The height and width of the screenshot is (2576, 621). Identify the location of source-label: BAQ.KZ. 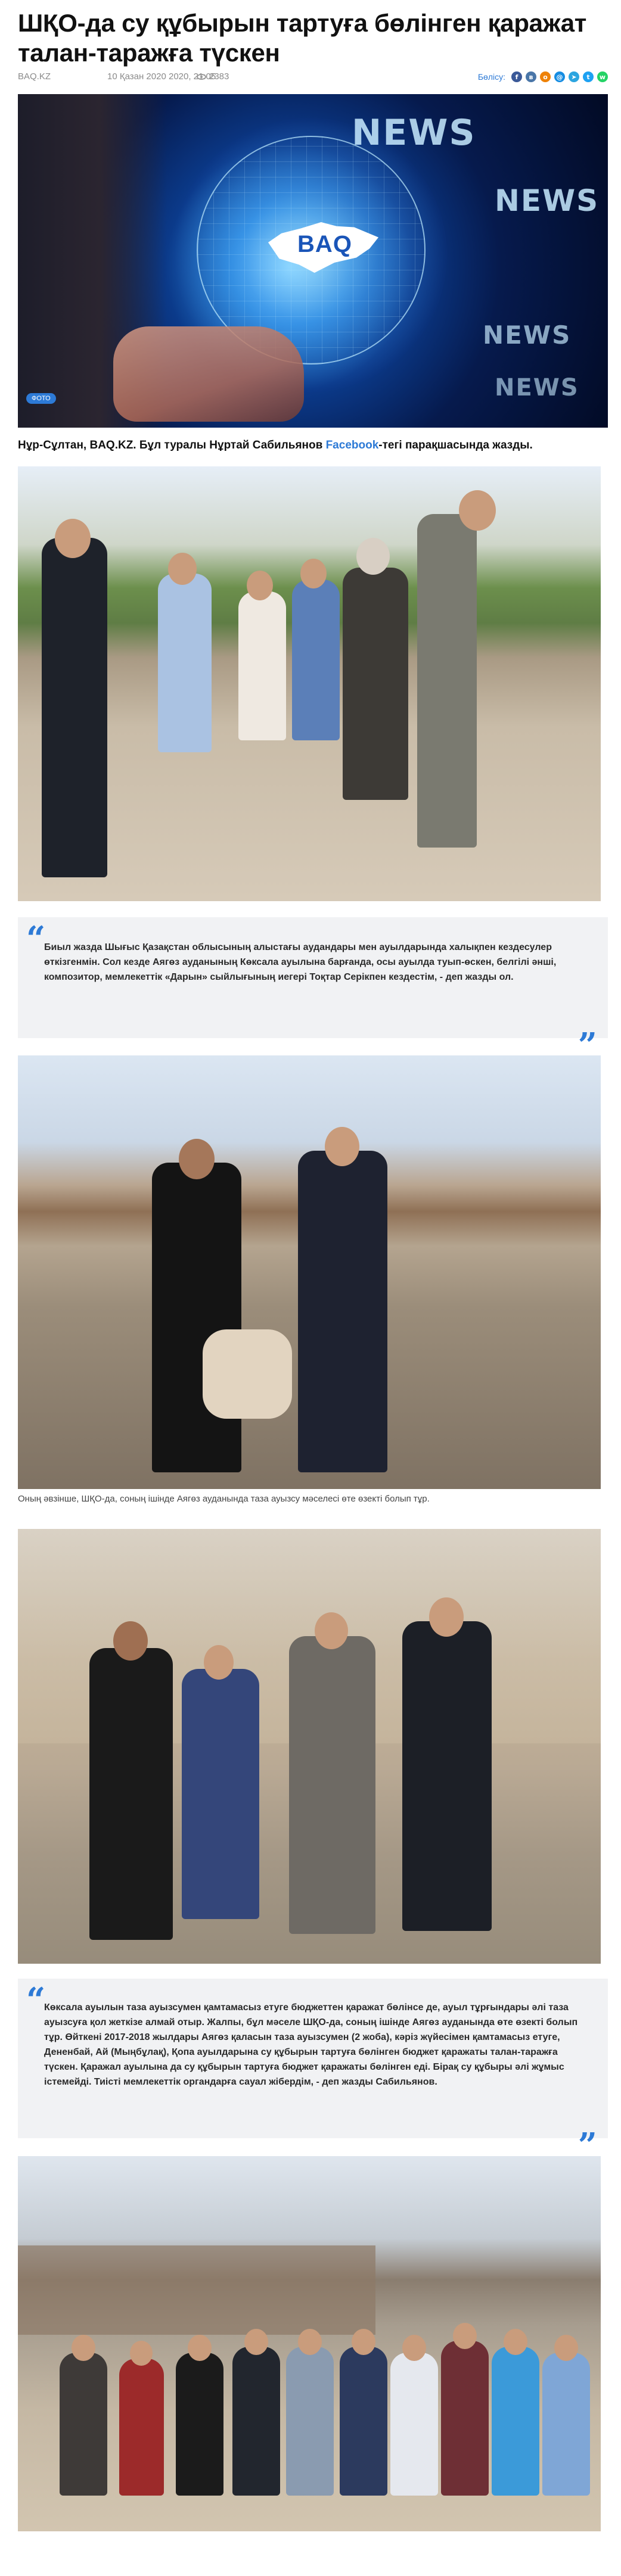
(34, 76).